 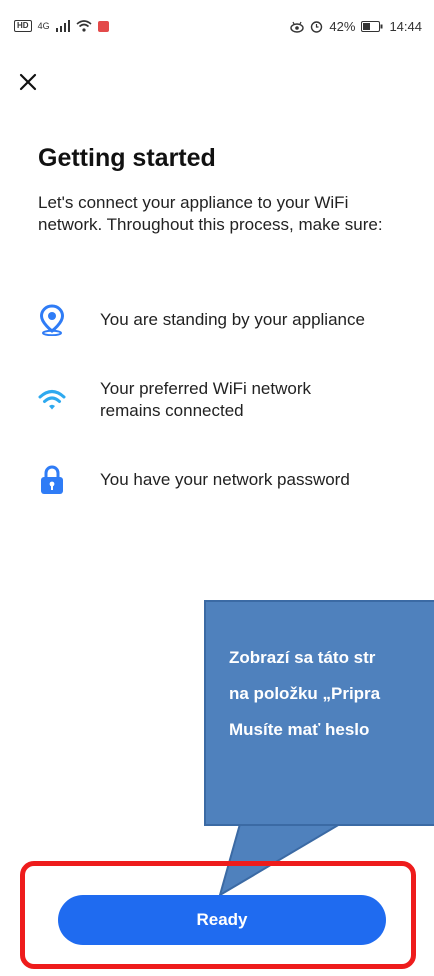 What do you see at coordinates (84, 26) in the screenshot?
I see `wifi-status-icon` at bounding box center [84, 26].